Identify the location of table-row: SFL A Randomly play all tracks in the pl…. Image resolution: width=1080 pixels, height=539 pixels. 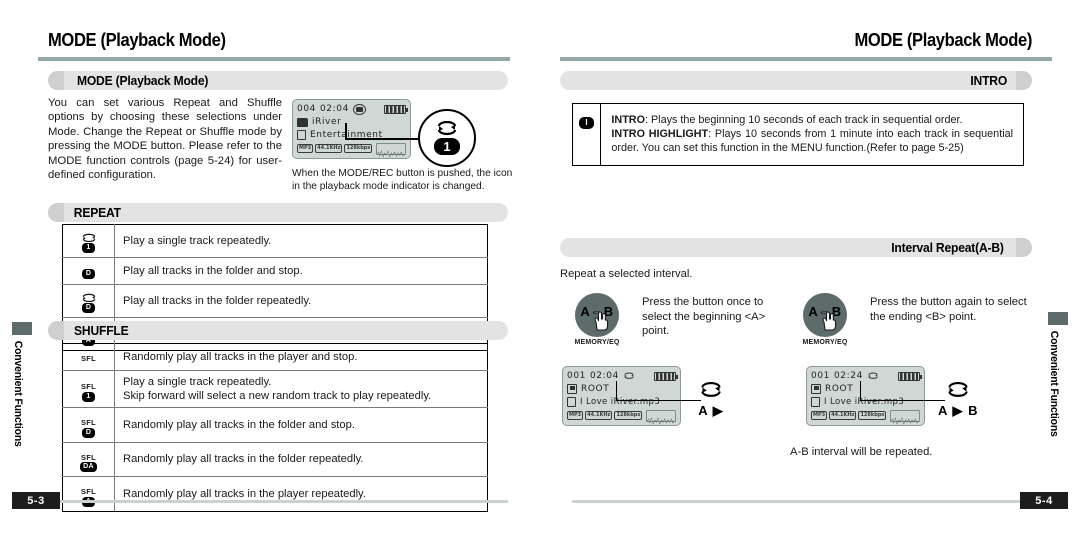
(275, 494).